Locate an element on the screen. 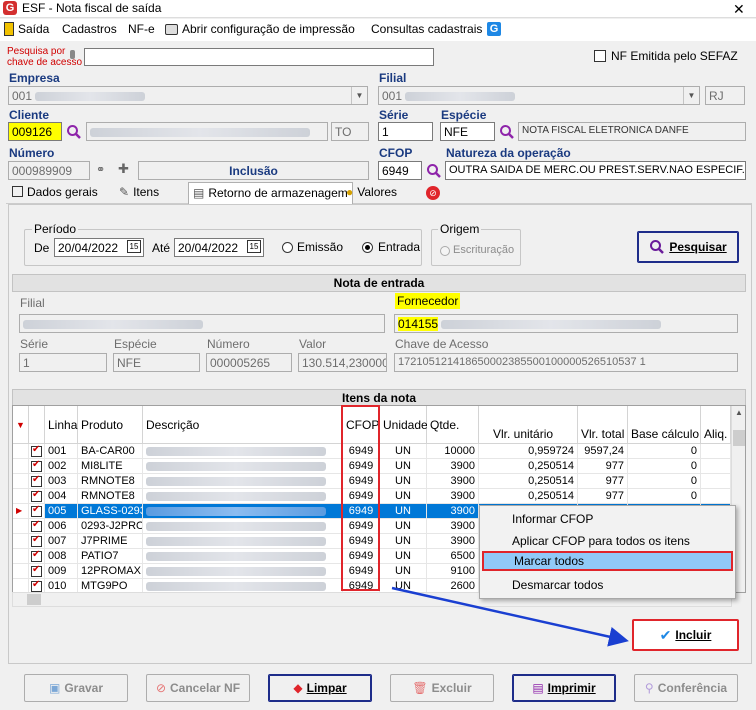 The width and height of the screenshot is (756, 710). incluir-button: ✔ Incluir is located at coordinates (685, 635).